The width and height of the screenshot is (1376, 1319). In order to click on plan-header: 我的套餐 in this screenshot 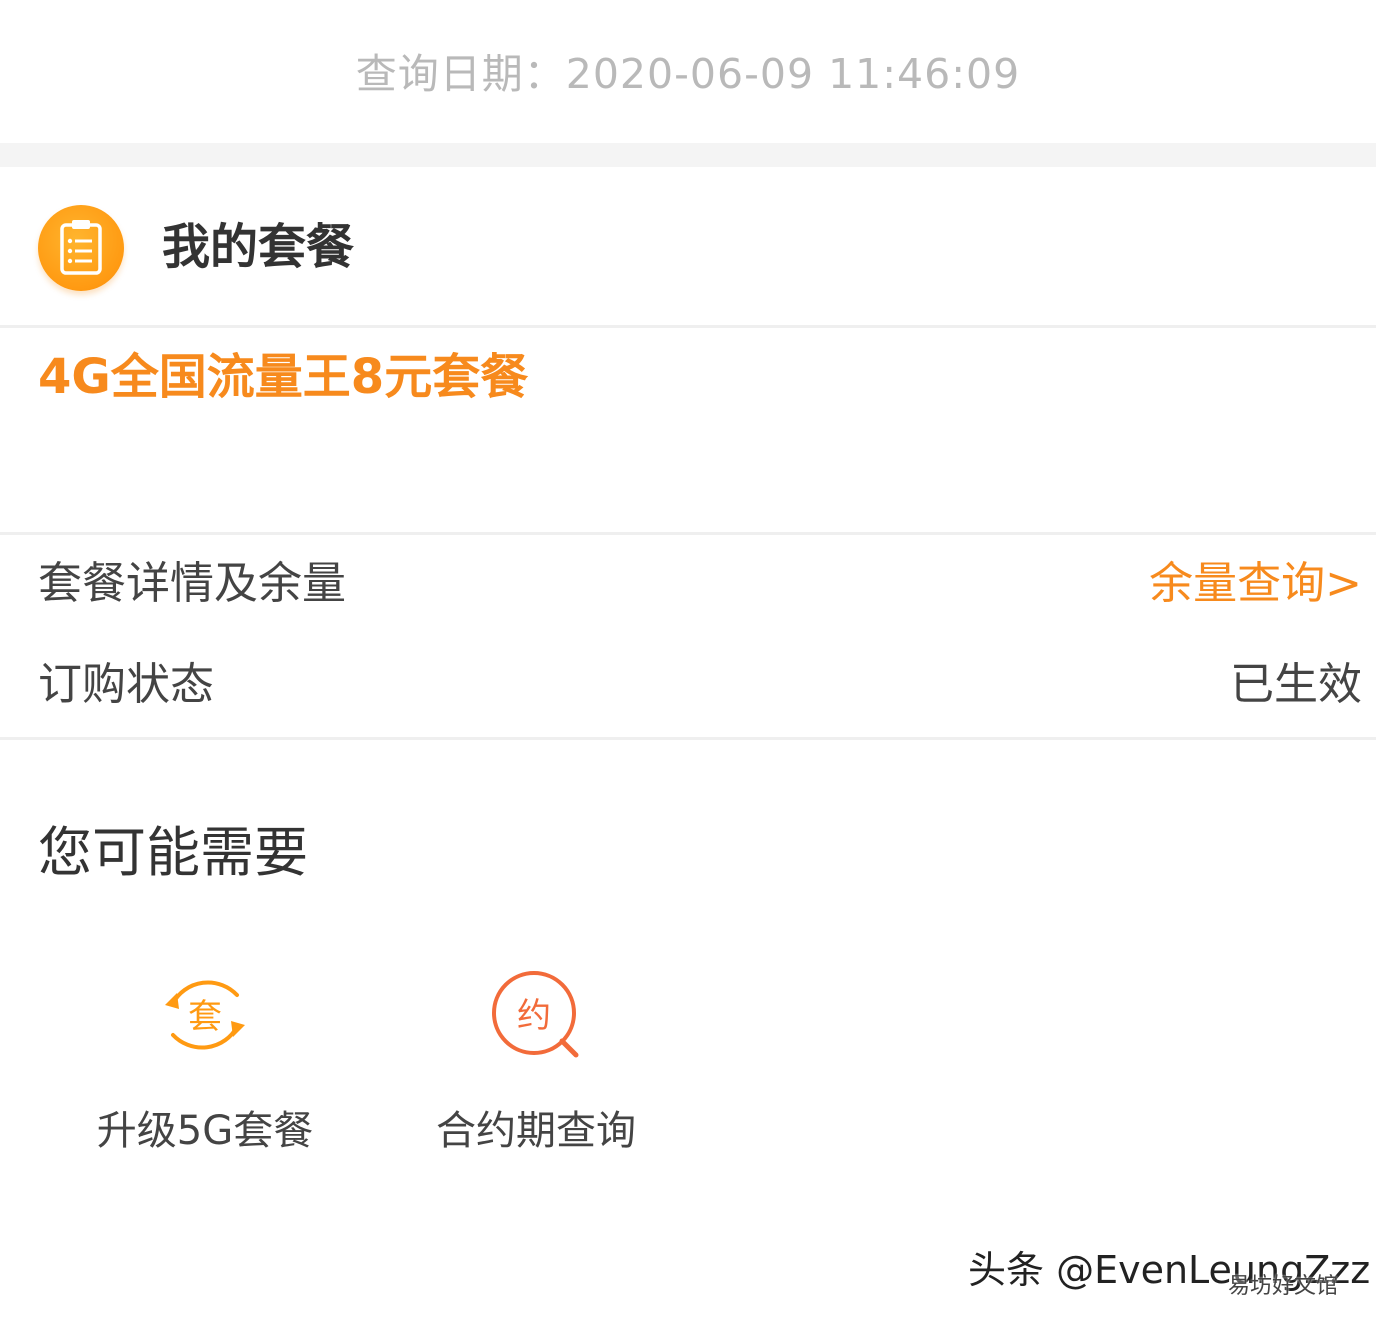, I will do `click(688, 247)`.